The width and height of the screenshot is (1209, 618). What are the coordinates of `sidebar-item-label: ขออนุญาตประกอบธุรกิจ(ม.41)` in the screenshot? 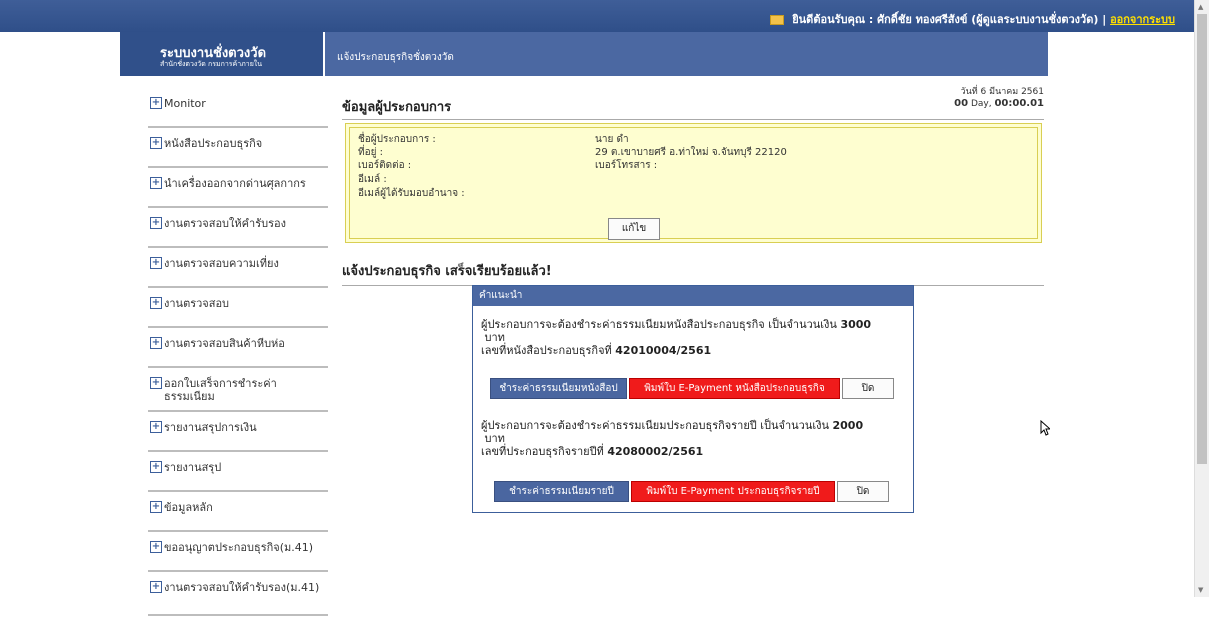 It's located at (239, 547).